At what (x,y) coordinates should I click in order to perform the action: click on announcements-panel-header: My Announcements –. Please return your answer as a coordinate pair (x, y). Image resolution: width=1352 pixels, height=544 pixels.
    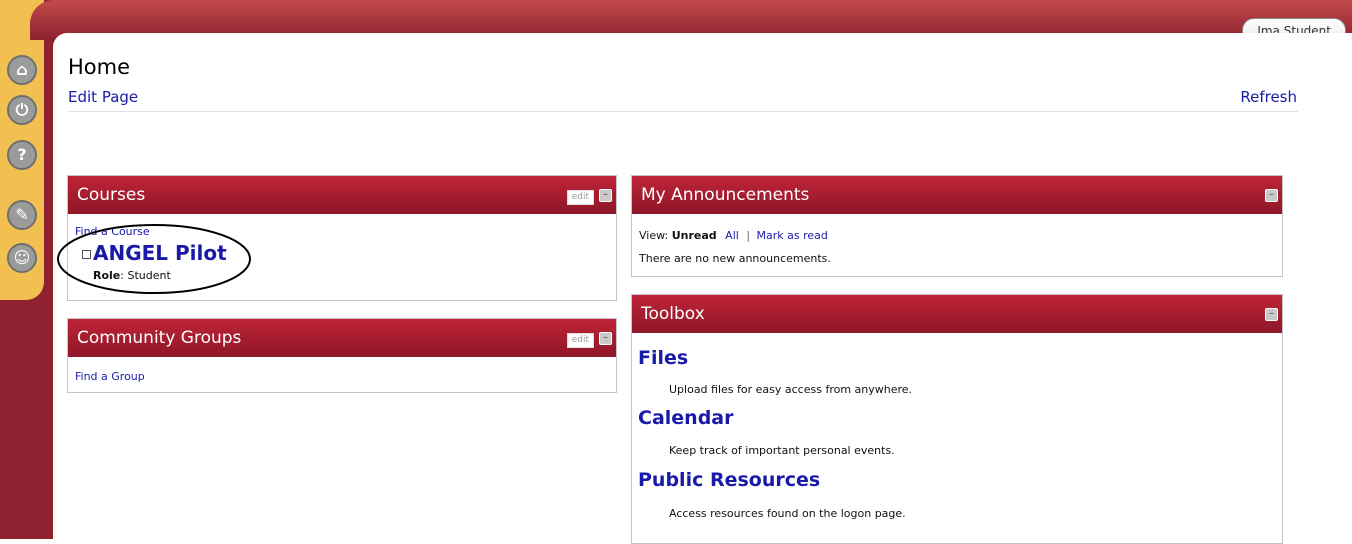
    Looking at the image, I should click on (957, 195).